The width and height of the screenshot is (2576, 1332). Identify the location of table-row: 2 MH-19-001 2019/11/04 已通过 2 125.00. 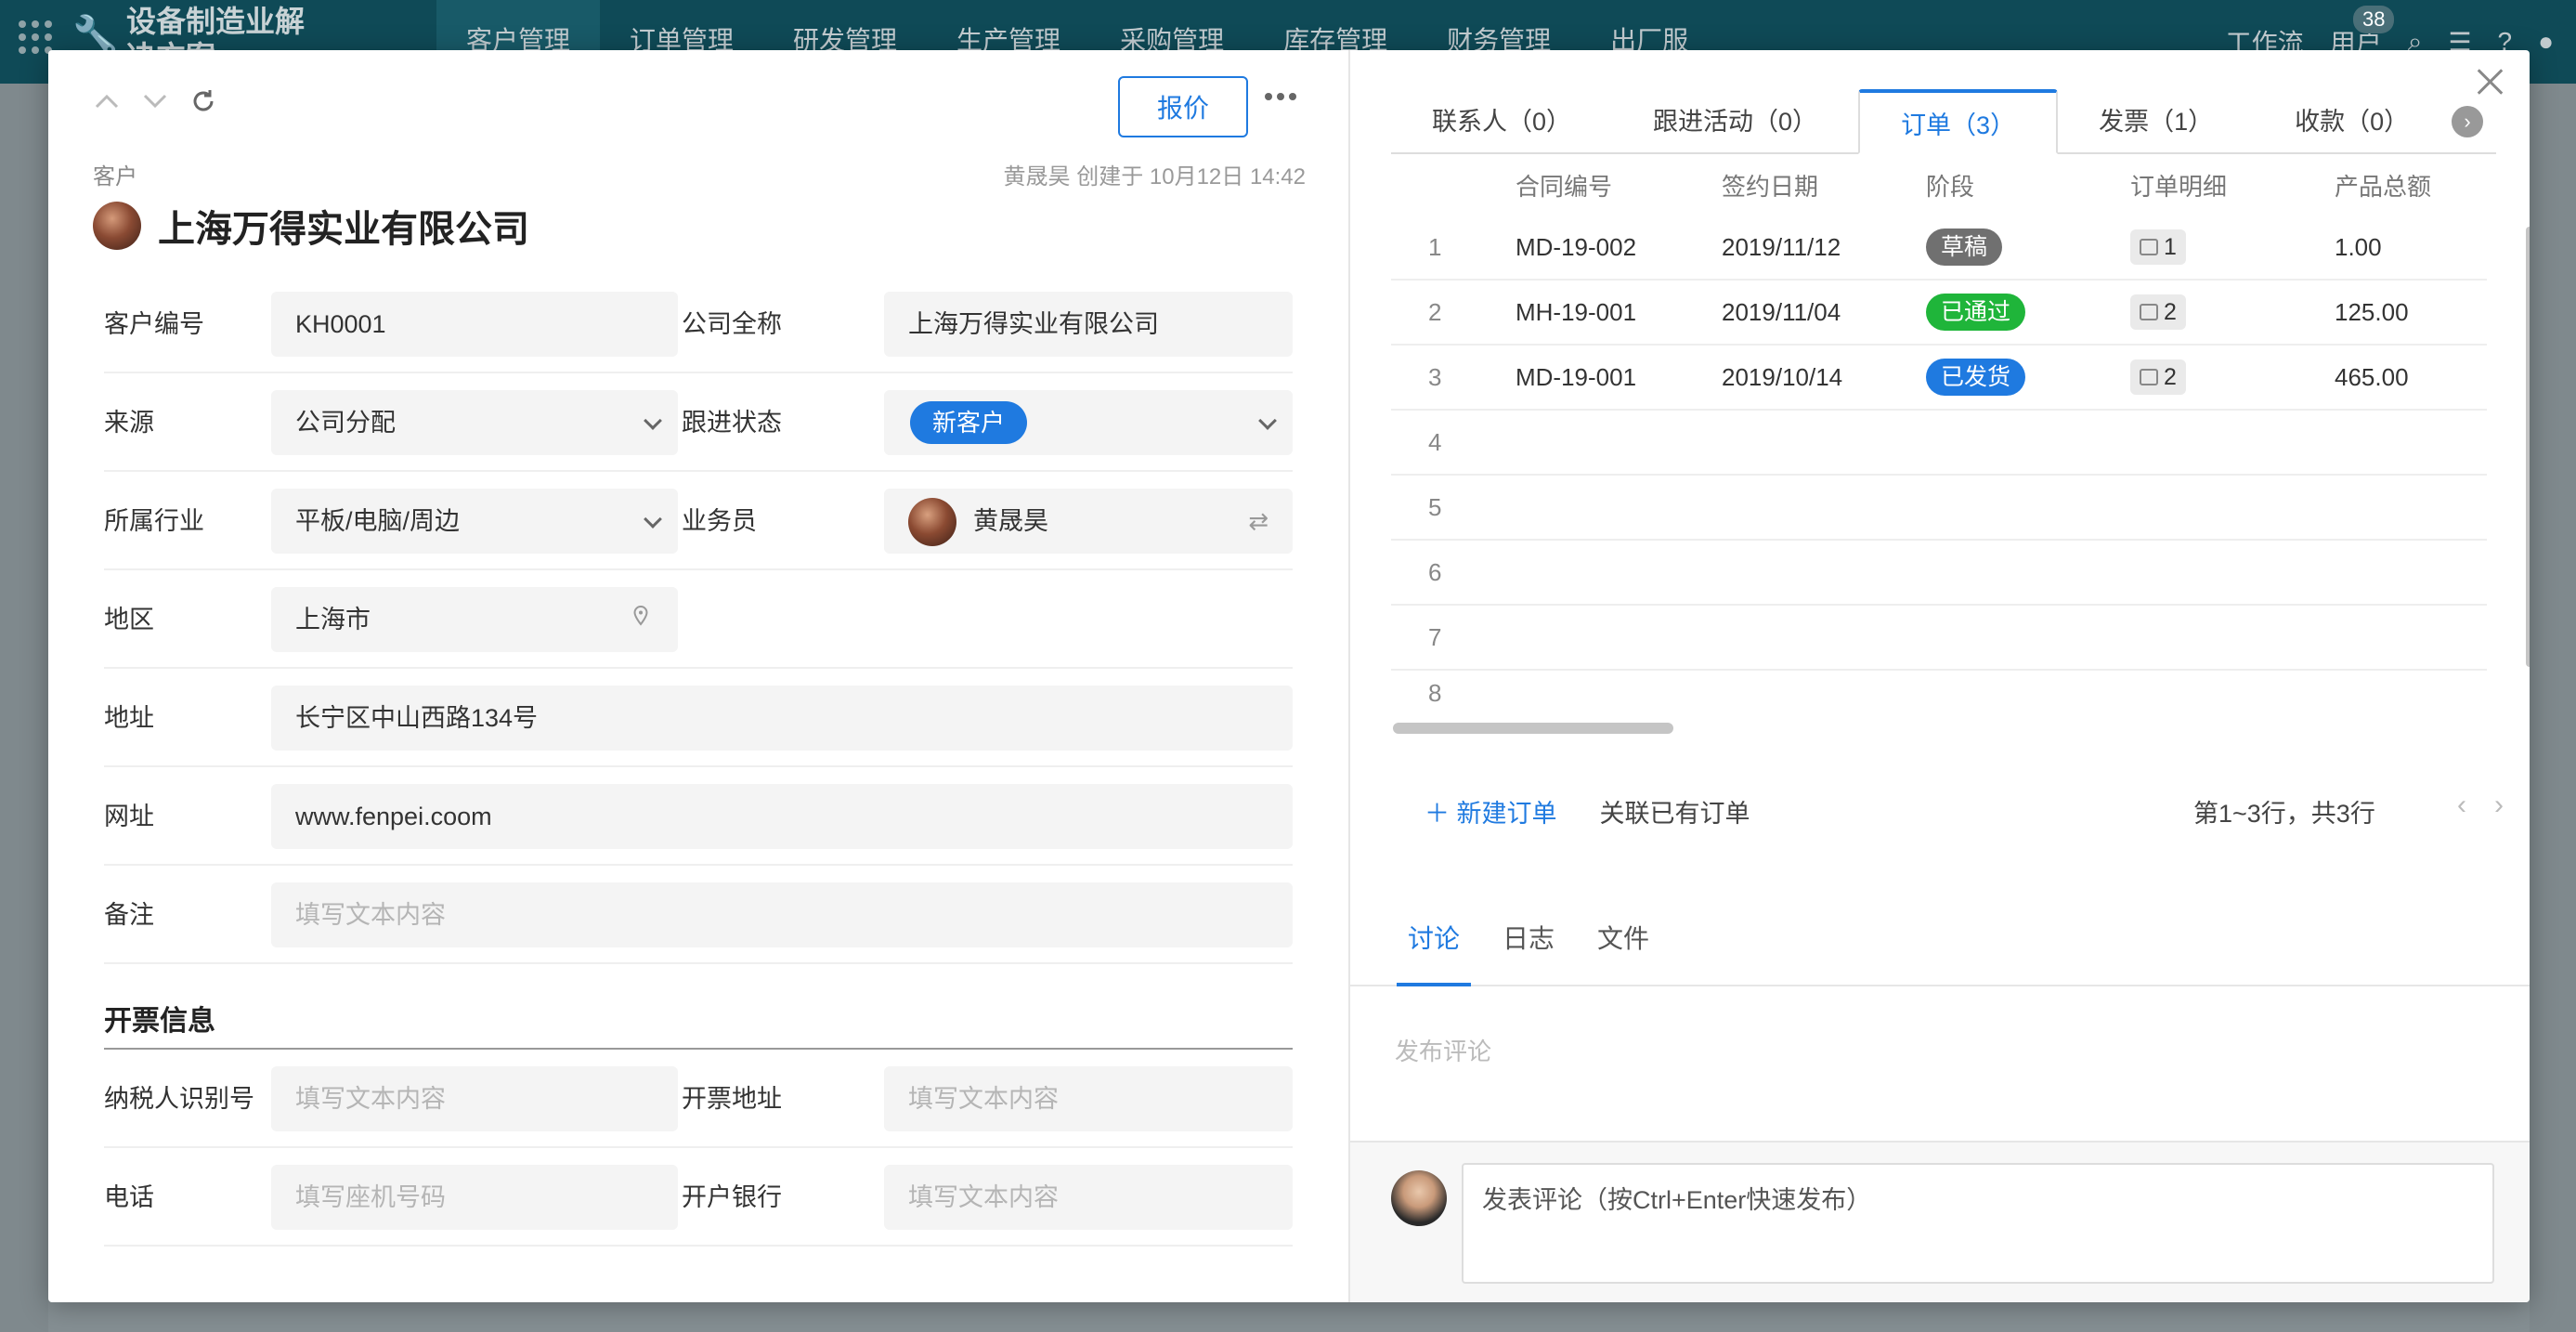
(1939, 313).